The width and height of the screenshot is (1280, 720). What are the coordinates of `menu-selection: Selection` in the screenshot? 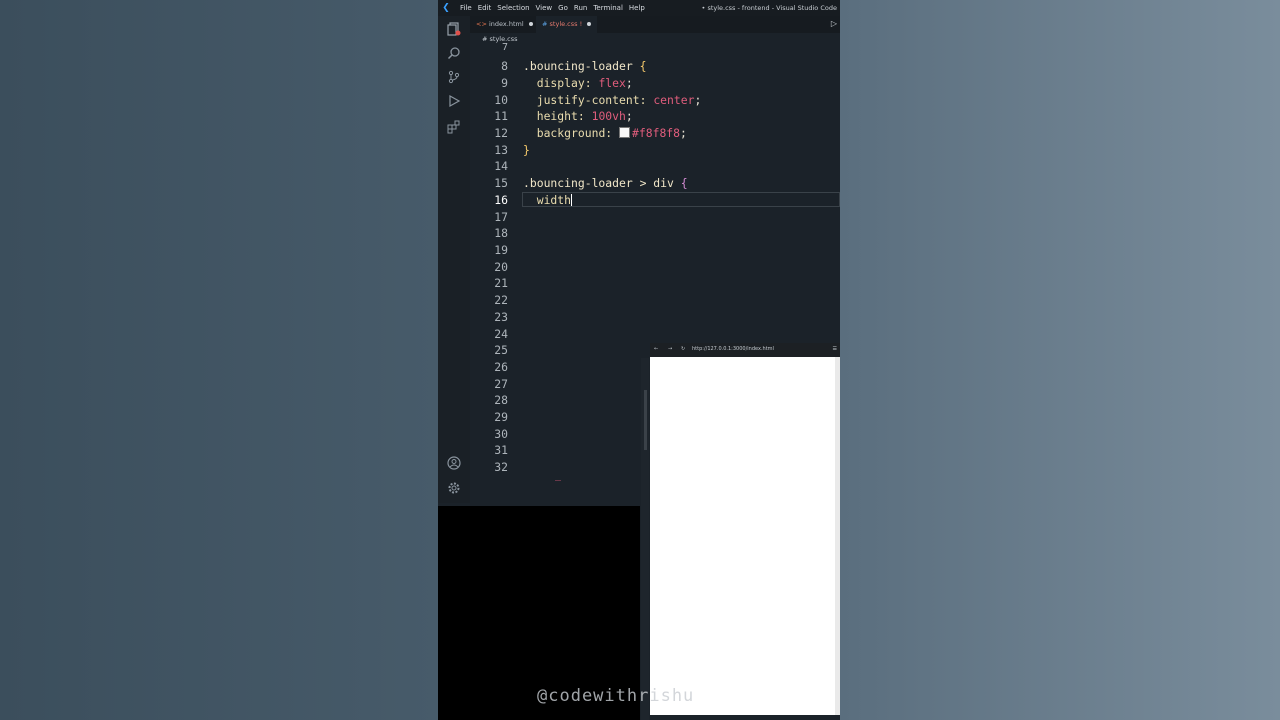 It's located at (513, 8).